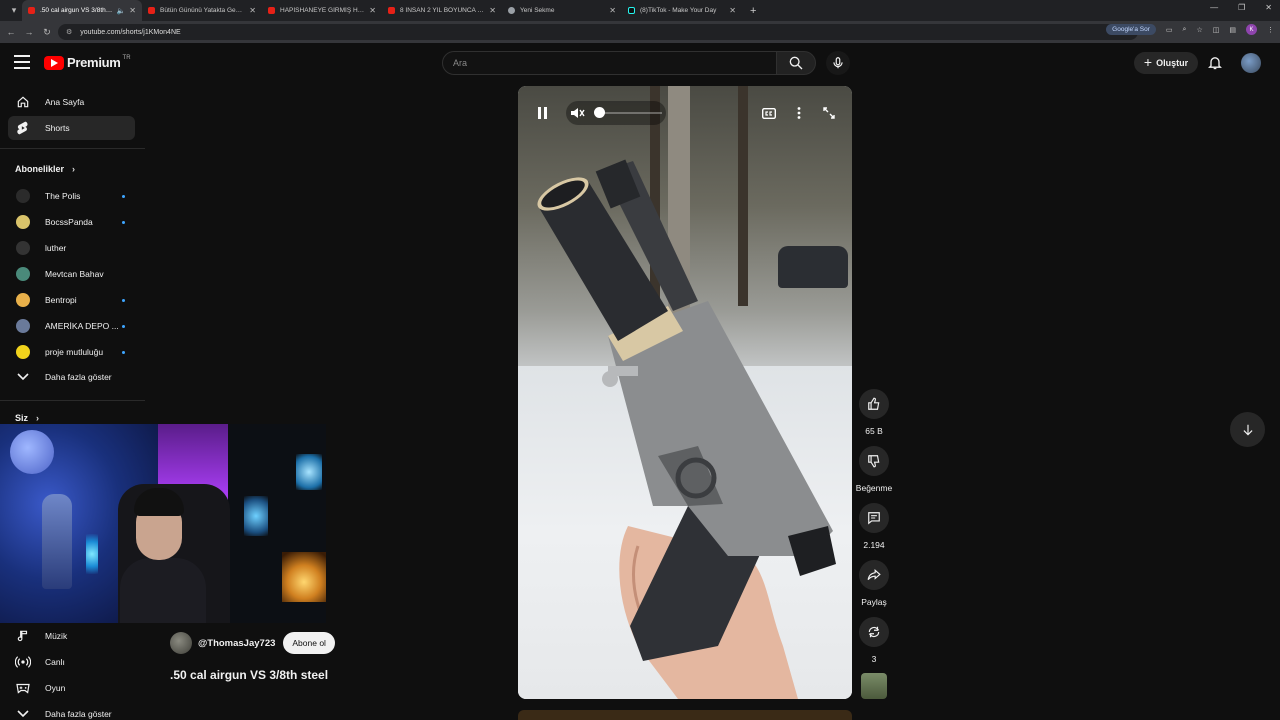 The height and width of the screenshot is (720, 1280). Describe the element at coordinates (71, 248) in the screenshot. I see `subscription-item: luther` at that location.